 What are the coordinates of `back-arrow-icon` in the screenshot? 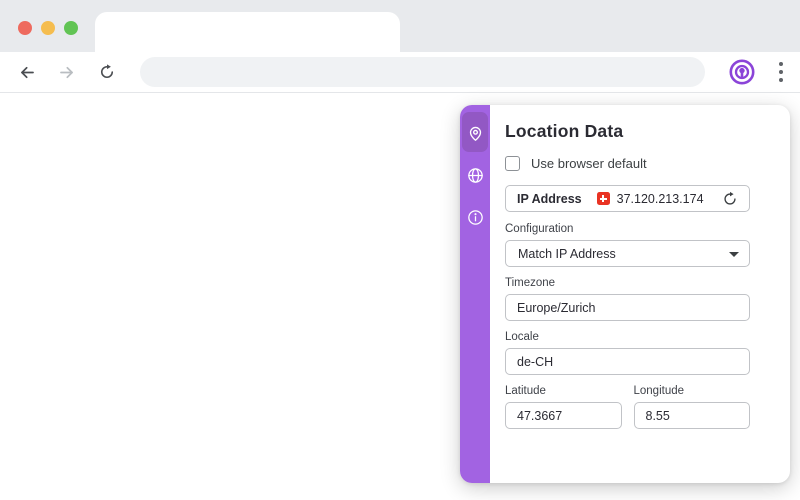 It's located at (27, 72).